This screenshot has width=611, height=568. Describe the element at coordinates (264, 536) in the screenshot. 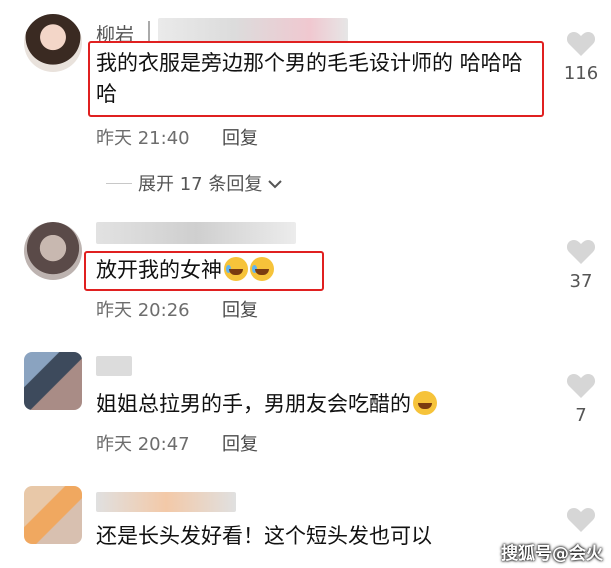

I see `comment-text: 还是长头发好看！这个短头发也可以` at that location.